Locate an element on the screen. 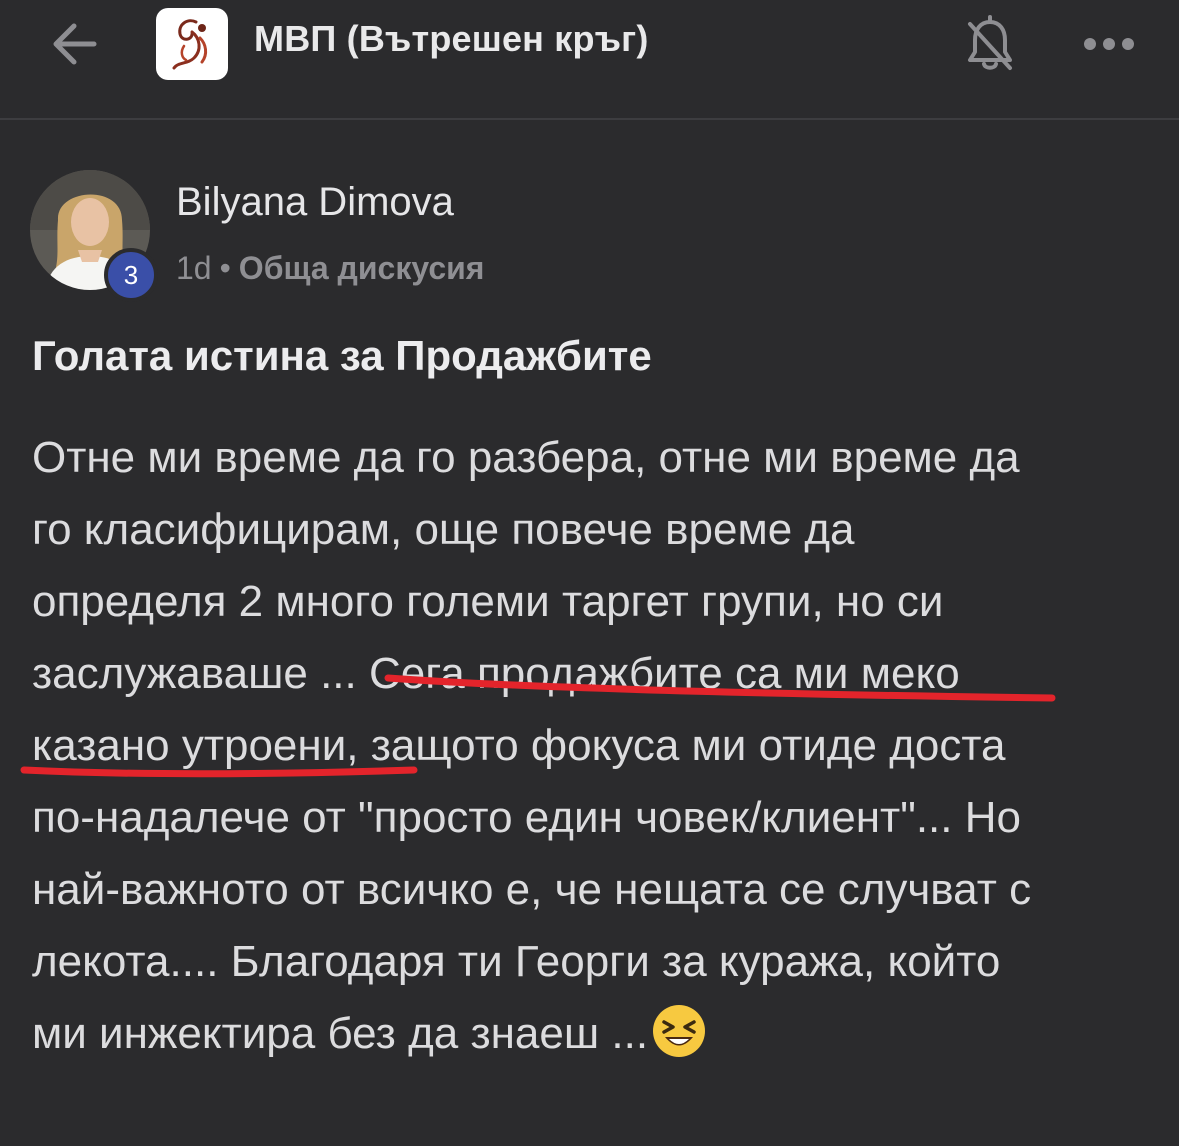  more-options-button is located at coordinates (1109, 44).